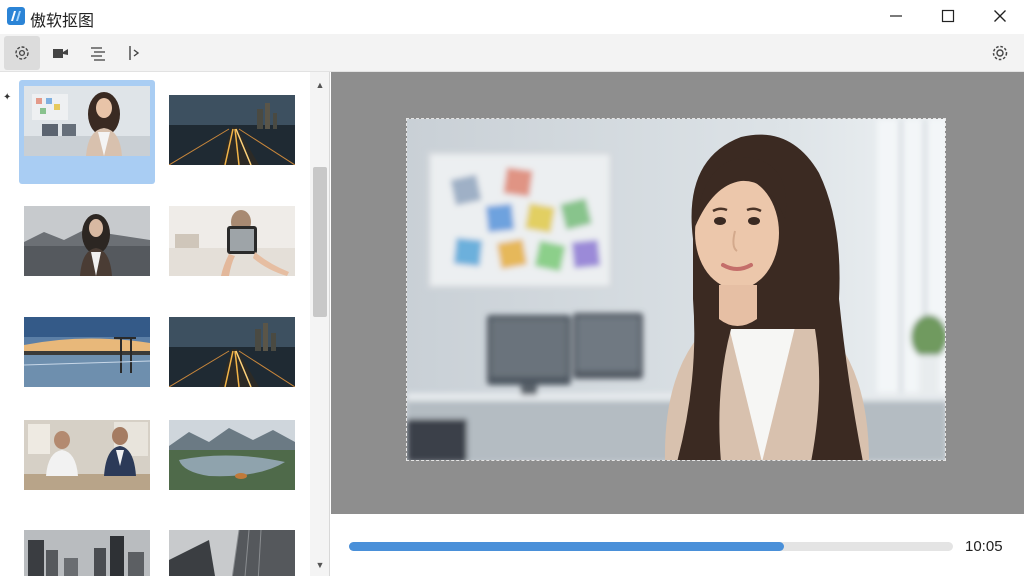 The height and width of the screenshot is (576, 1024). Describe the element at coordinates (984, 546) in the screenshot. I see `playback-time: 10:05` at that location.